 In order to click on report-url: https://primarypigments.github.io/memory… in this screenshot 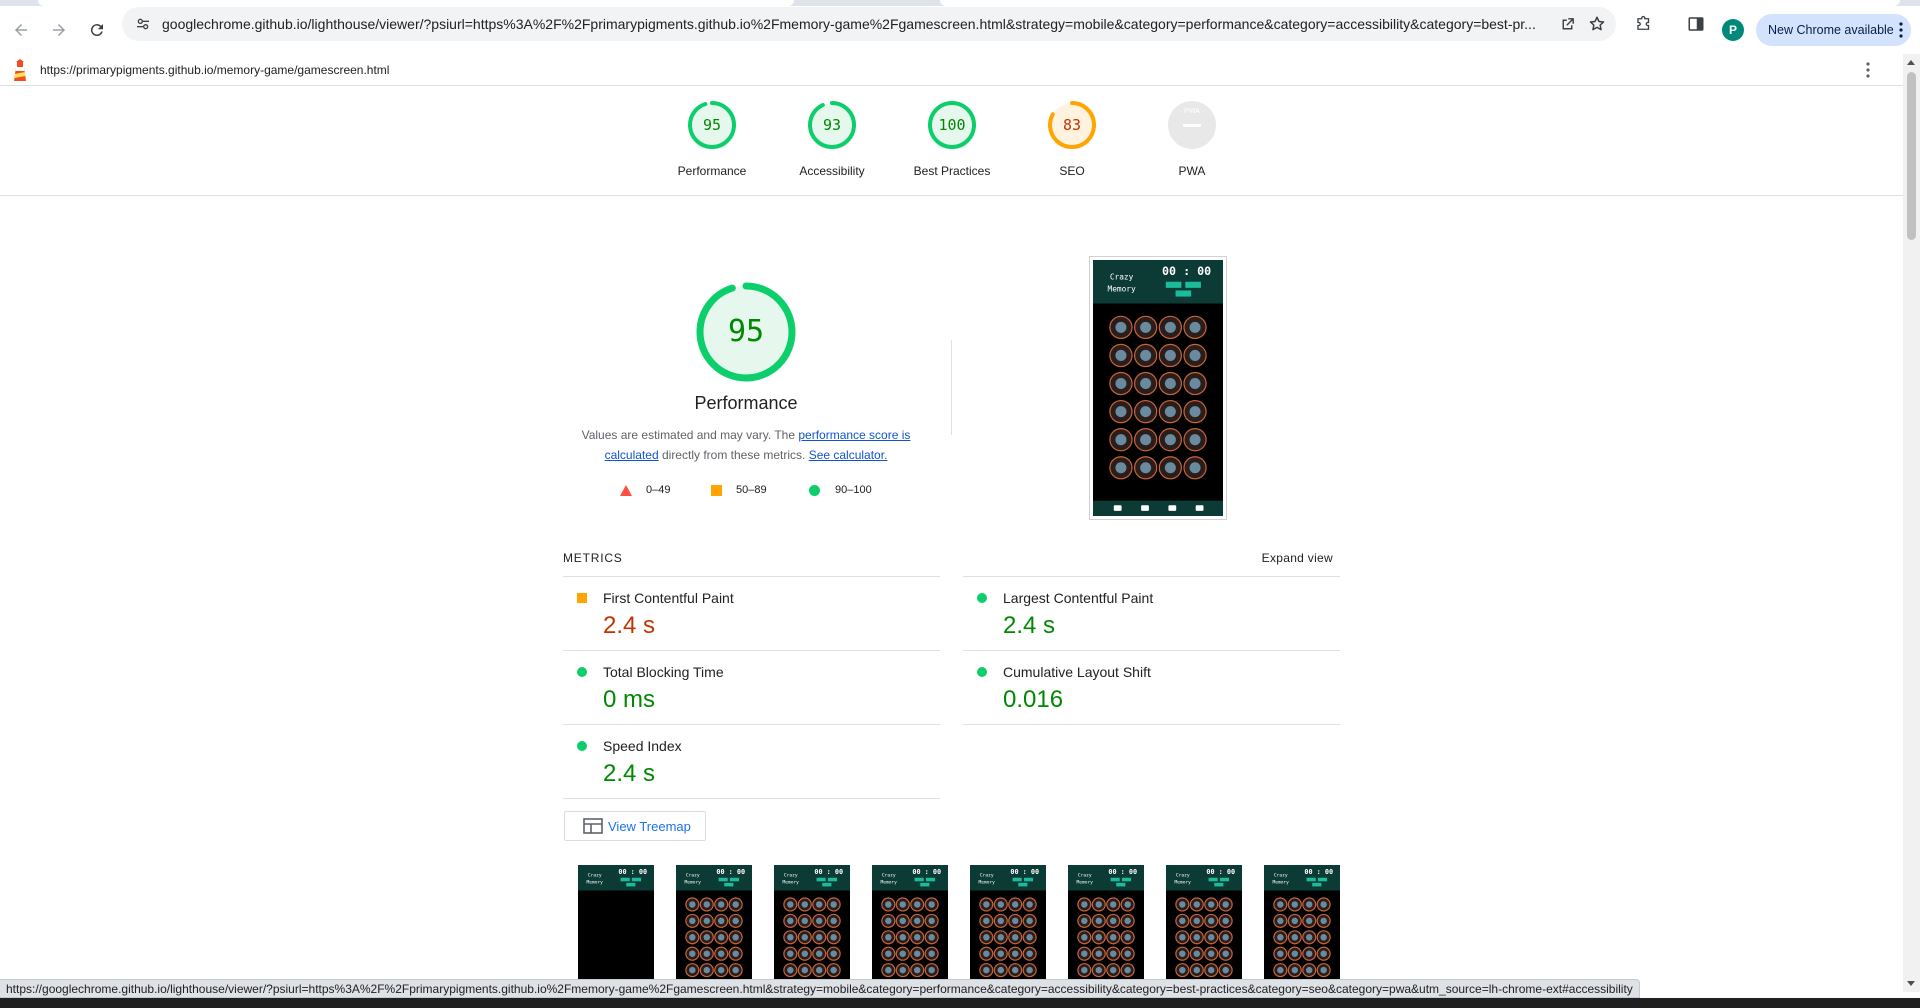, I will do `click(214, 70)`.